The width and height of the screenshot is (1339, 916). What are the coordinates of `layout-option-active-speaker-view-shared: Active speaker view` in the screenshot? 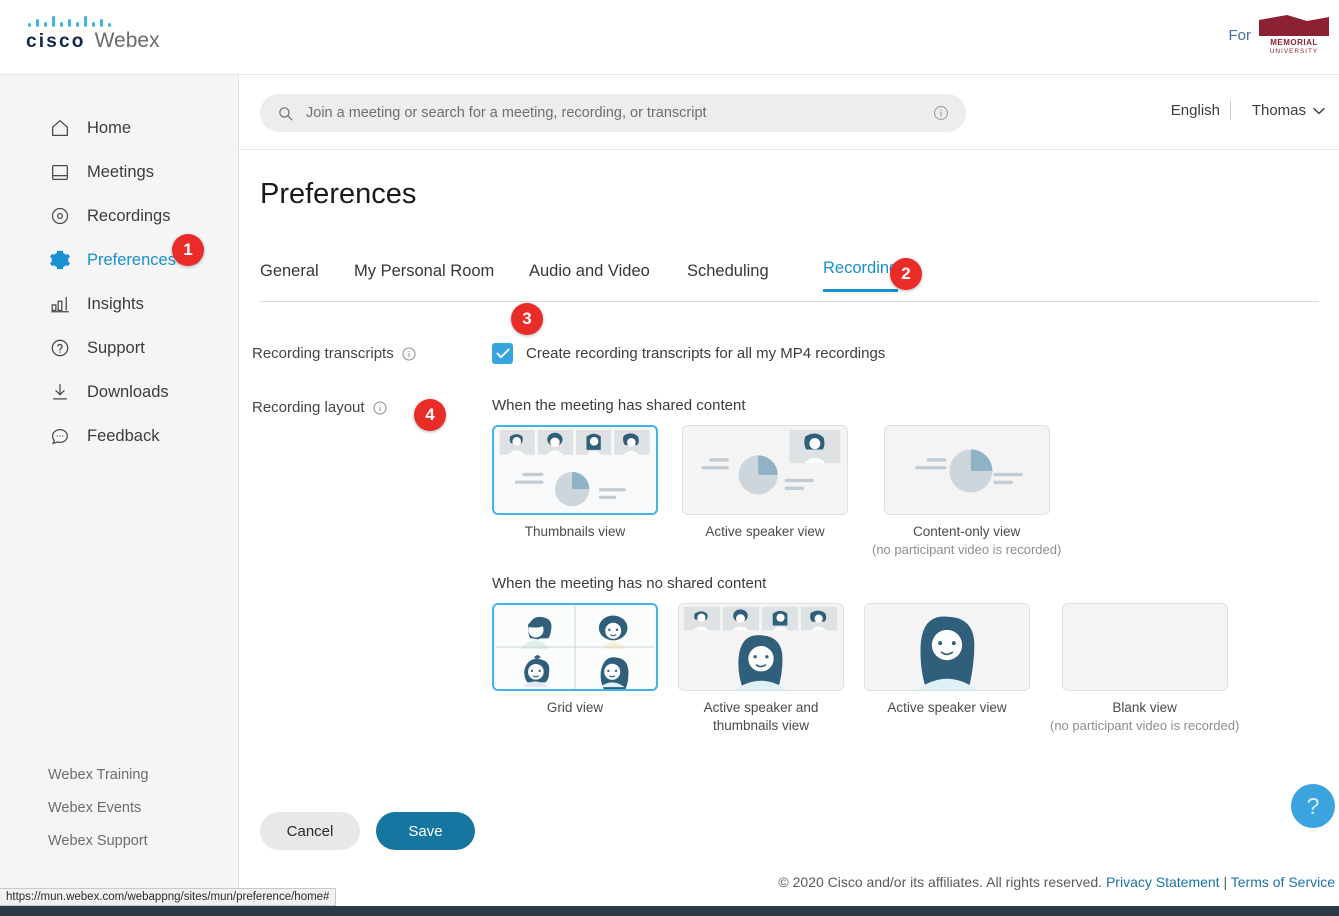 It's located at (765, 492).